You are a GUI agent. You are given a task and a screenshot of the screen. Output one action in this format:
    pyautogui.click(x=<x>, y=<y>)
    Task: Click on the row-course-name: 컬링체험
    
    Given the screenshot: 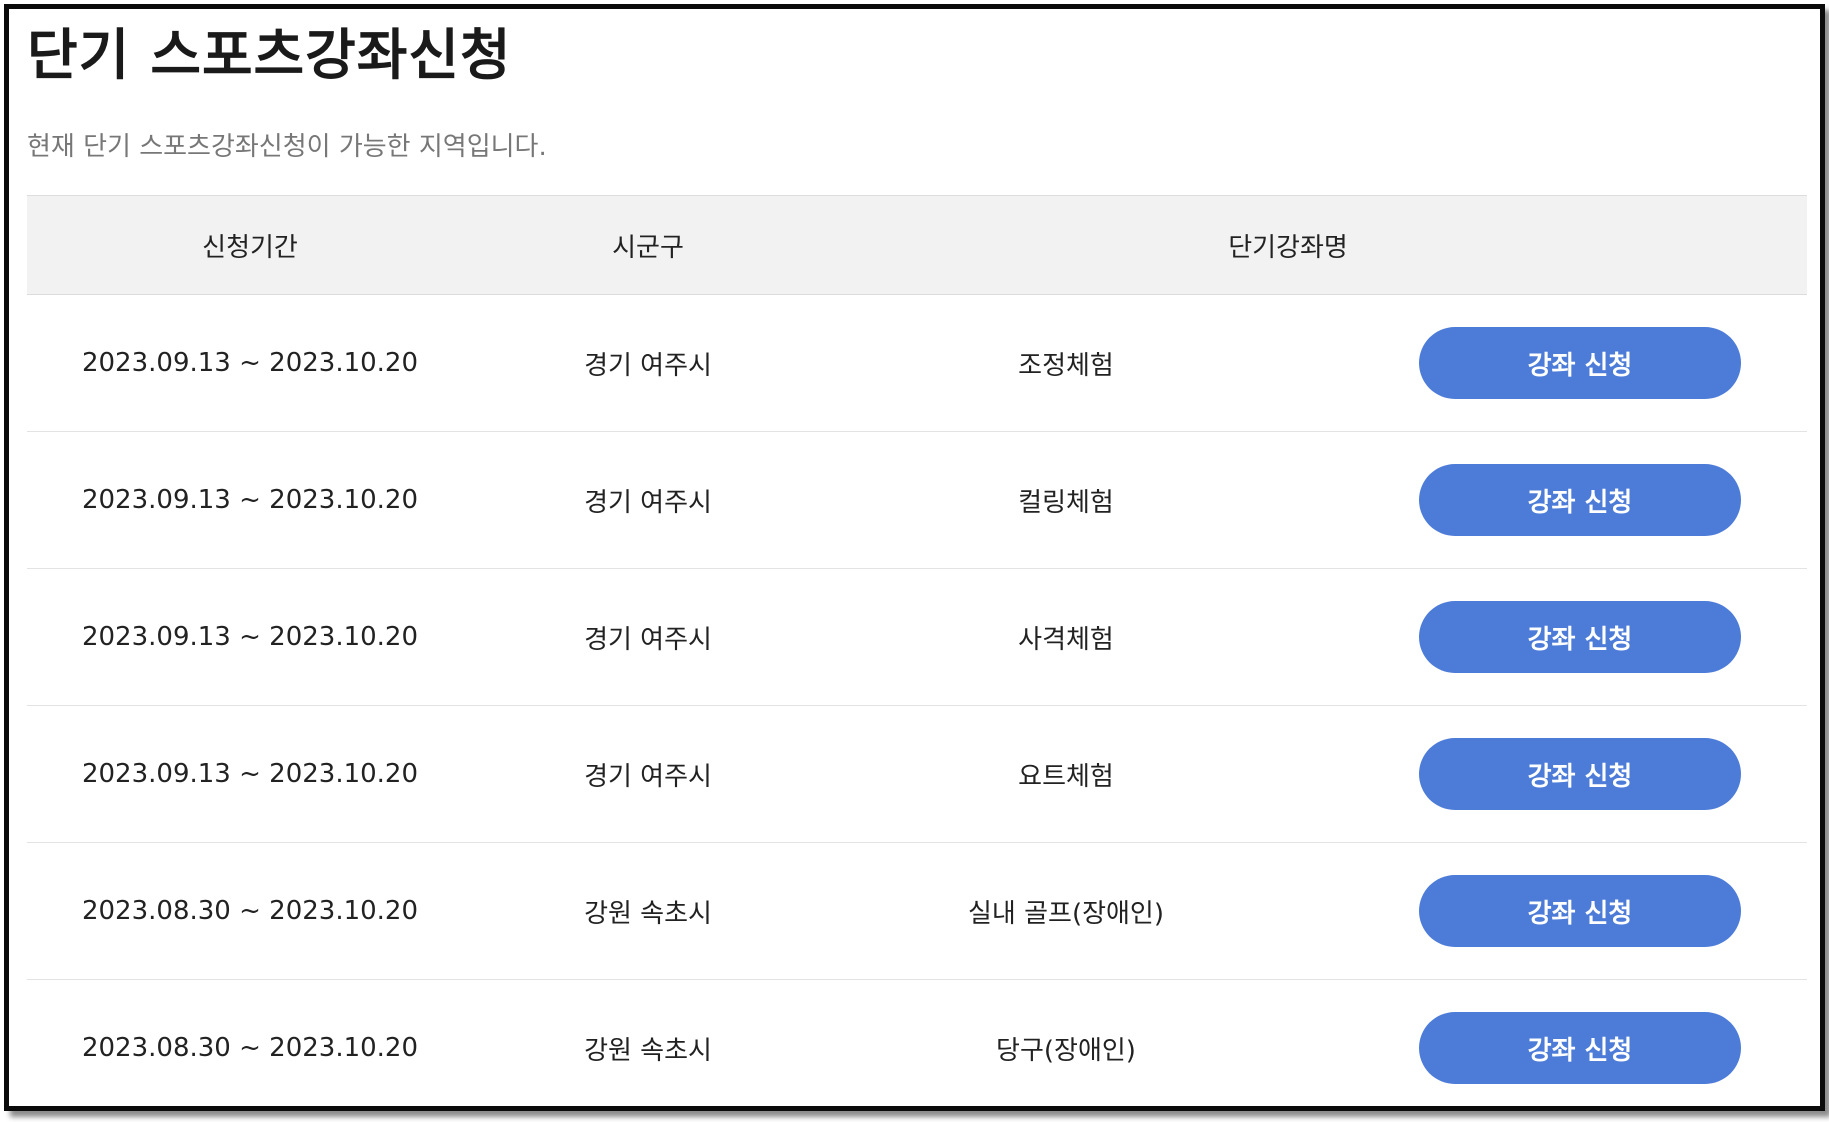 What is the action you would take?
    pyautogui.click(x=1066, y=502)
    